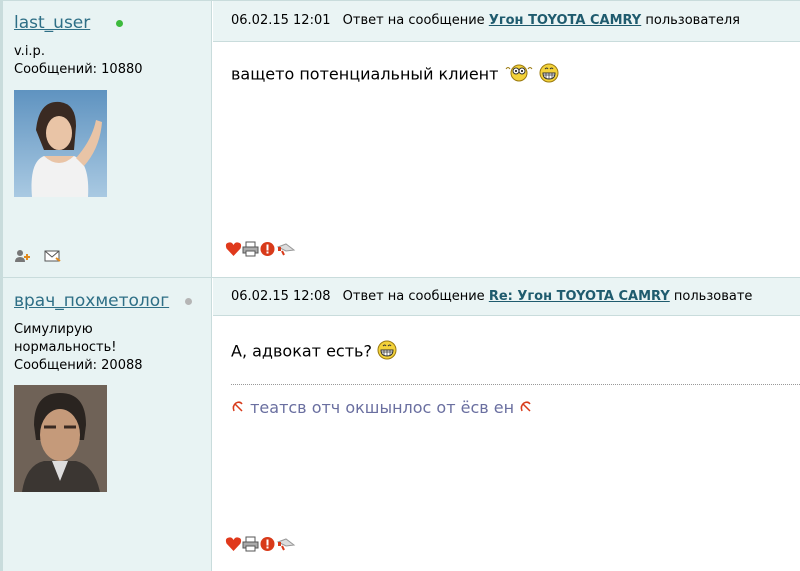  What do you see at coordinates (515, 384) in the screenshot?
I see `signature-divider` at bounding box center [515, 384].